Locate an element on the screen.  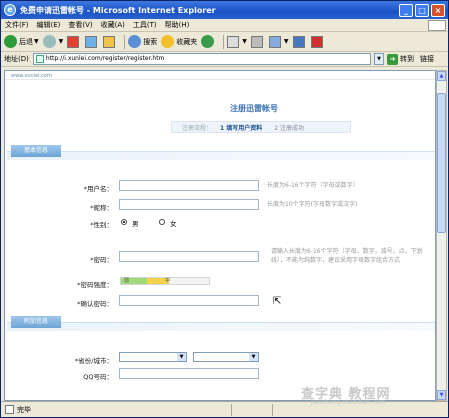
mouse-cursor-icon: ⇱ is located at coordinates (277, 301).